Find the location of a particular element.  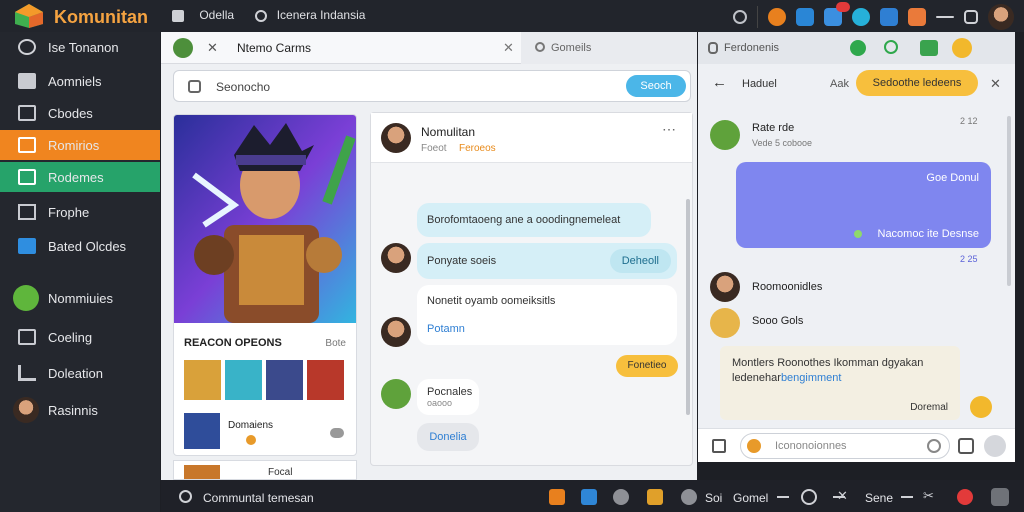

message-link: Potamn is located at coordinates (446, 329).